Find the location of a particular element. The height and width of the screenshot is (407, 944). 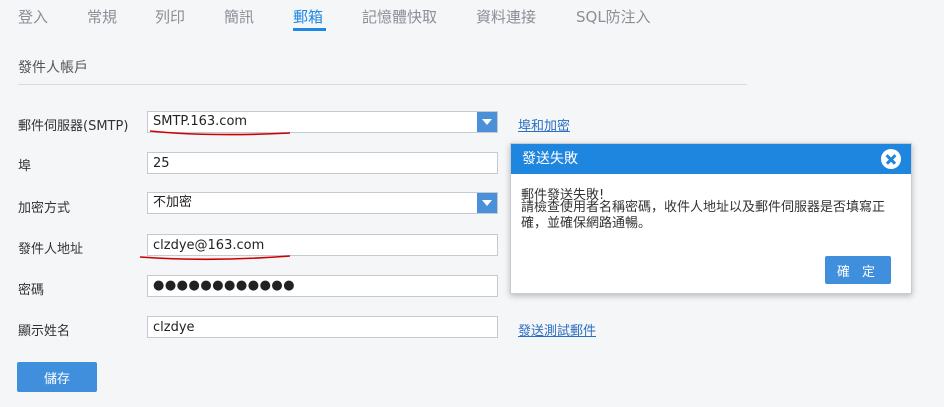

sender-address-input is located at coordinates (322, 245).